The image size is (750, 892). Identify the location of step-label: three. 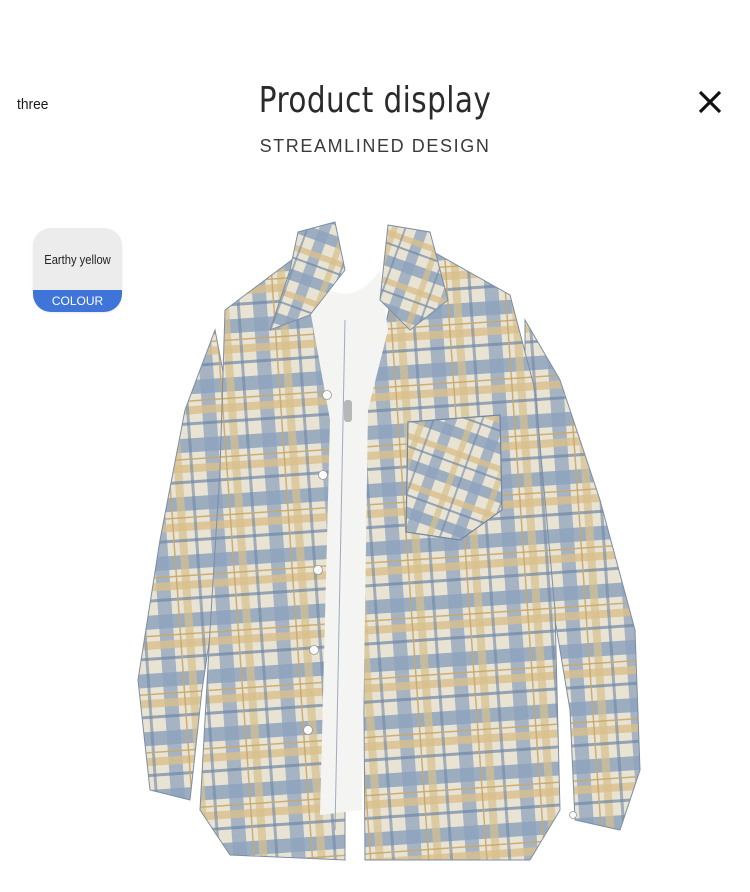
(33, 104).